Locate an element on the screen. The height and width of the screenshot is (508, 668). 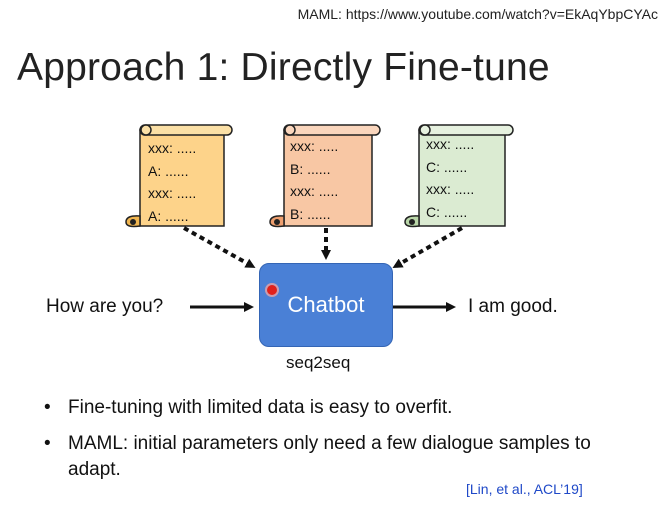
citation: [Lin, et al., ACL’19] is located at coordinates (524, 489).